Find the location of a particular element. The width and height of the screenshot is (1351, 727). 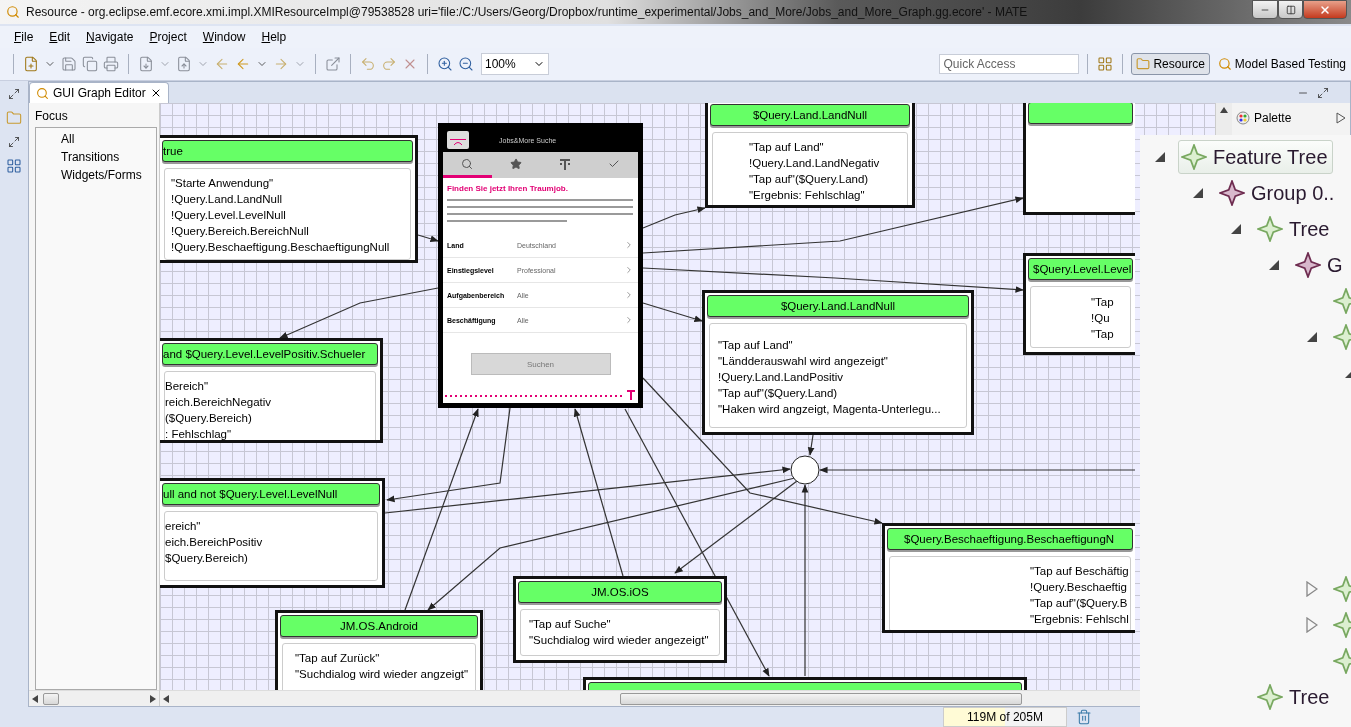

graph-node: $Query.Level.Level "Tap !Qu "Tap is located at coordinates (1079, 304).